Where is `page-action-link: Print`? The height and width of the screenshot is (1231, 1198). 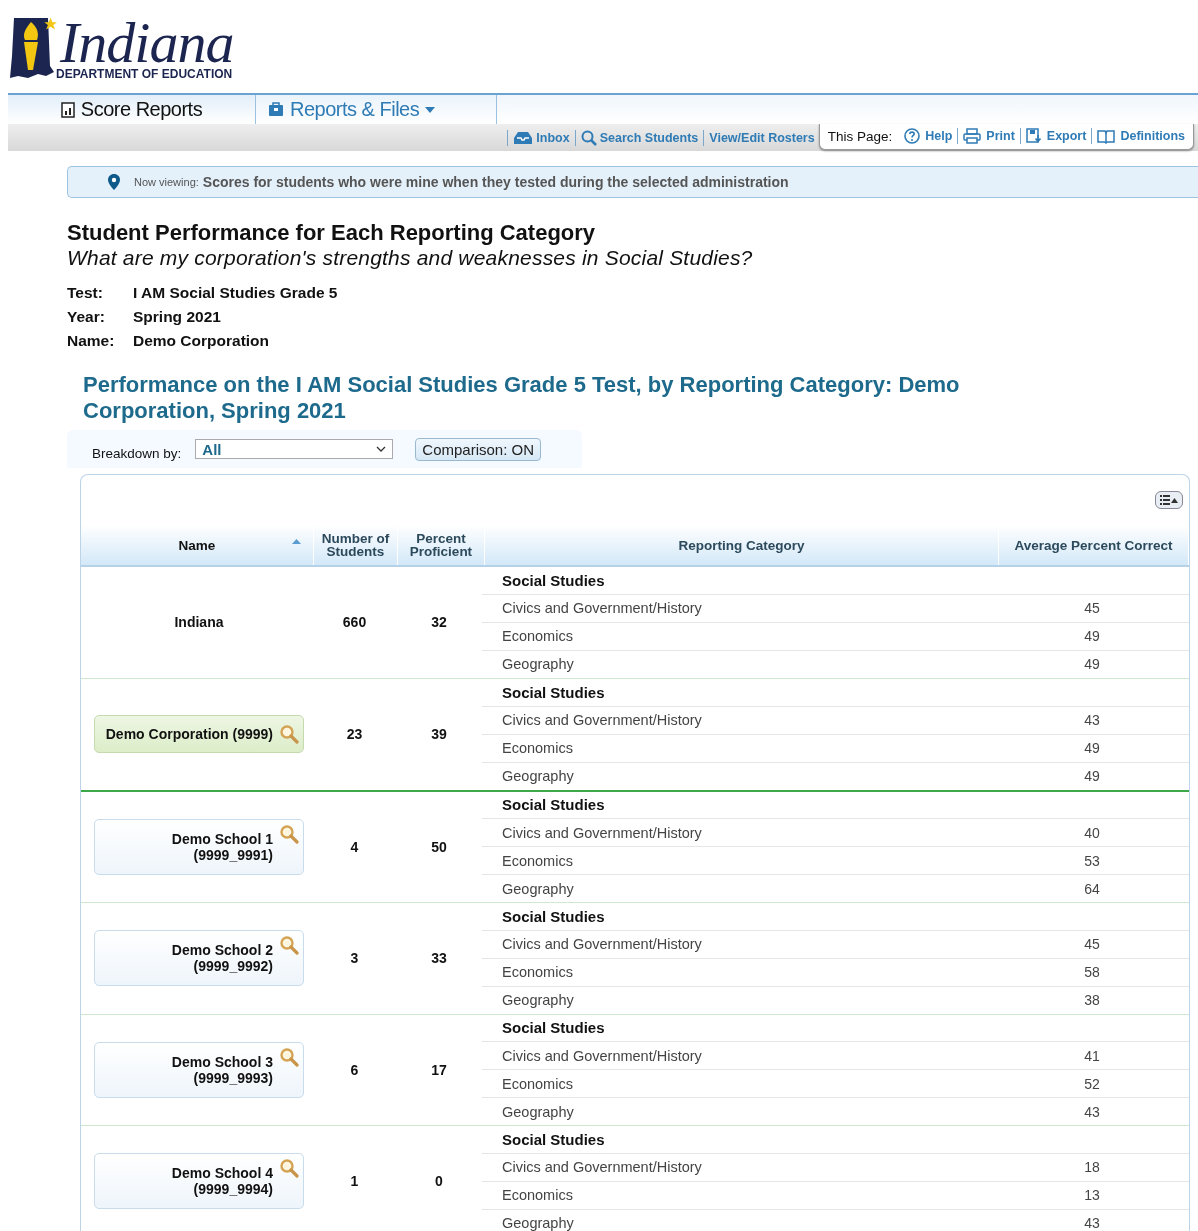
page-action-link: Print is located at coordinates (989, 136).